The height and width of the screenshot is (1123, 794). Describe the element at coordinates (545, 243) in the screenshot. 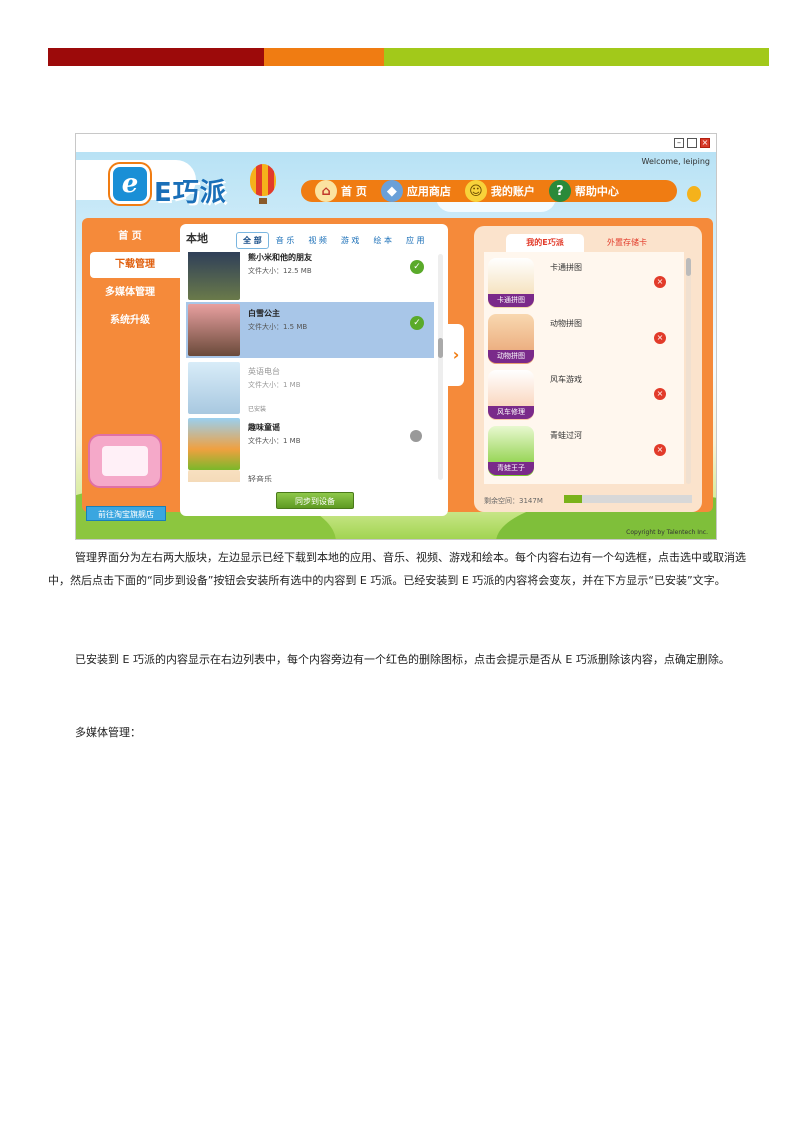

I see `tab-my-eqiaopai: 我的E巧派` at that location.